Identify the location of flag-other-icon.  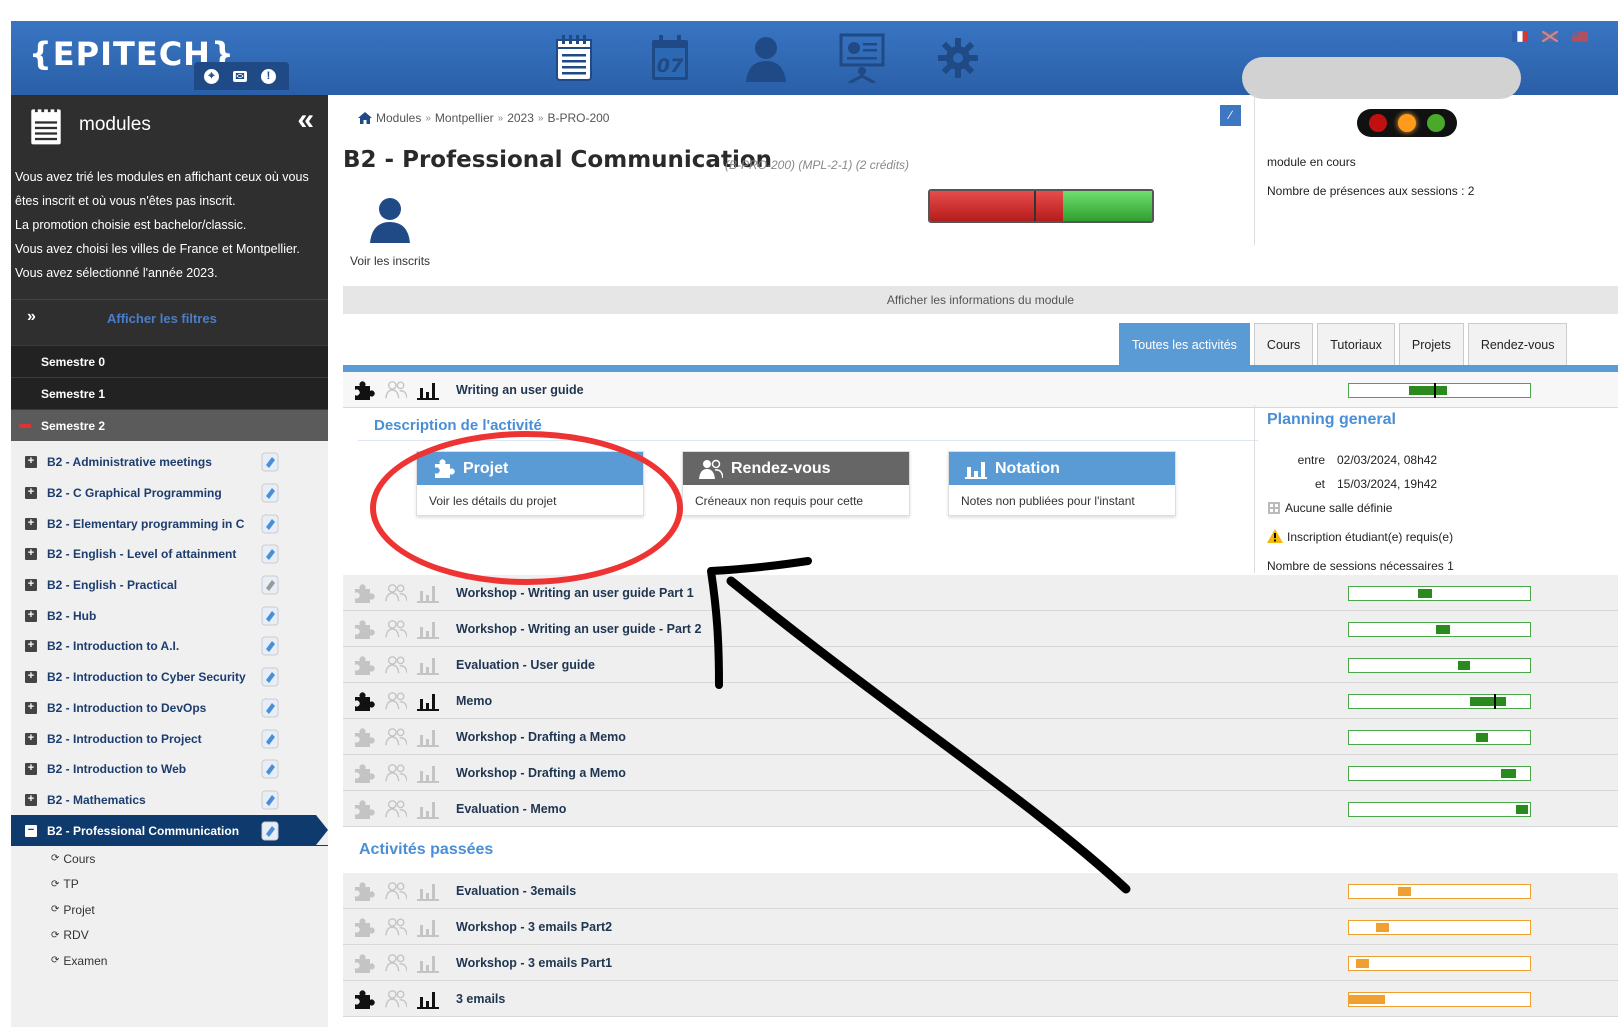
(1580, 36).